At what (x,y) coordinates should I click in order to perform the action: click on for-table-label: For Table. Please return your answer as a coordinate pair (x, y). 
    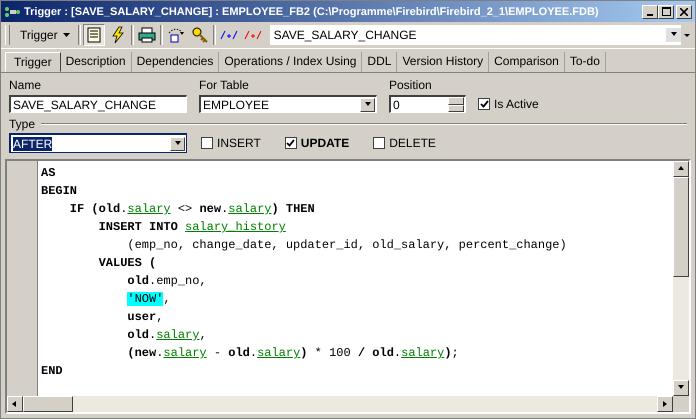
    Looking at the image, I should click on (224, 85).